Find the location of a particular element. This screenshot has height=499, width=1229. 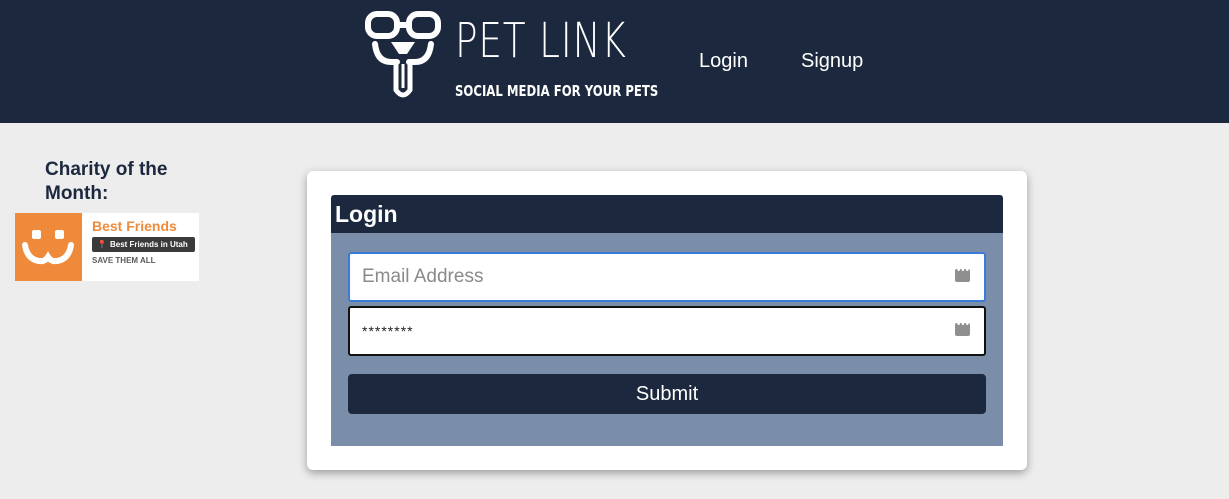

nav-signup-link: Signup is located at coordinates (832, 61).